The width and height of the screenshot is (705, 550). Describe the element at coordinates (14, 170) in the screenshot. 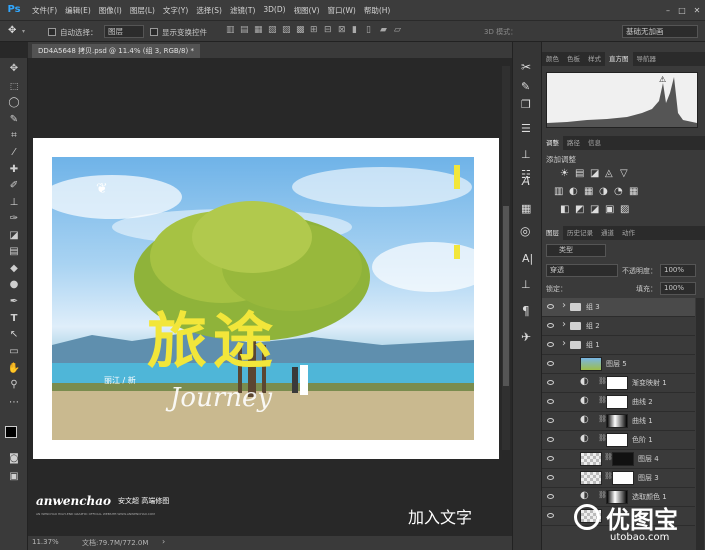

I see `healing-tool-icon: ✚` at that location.